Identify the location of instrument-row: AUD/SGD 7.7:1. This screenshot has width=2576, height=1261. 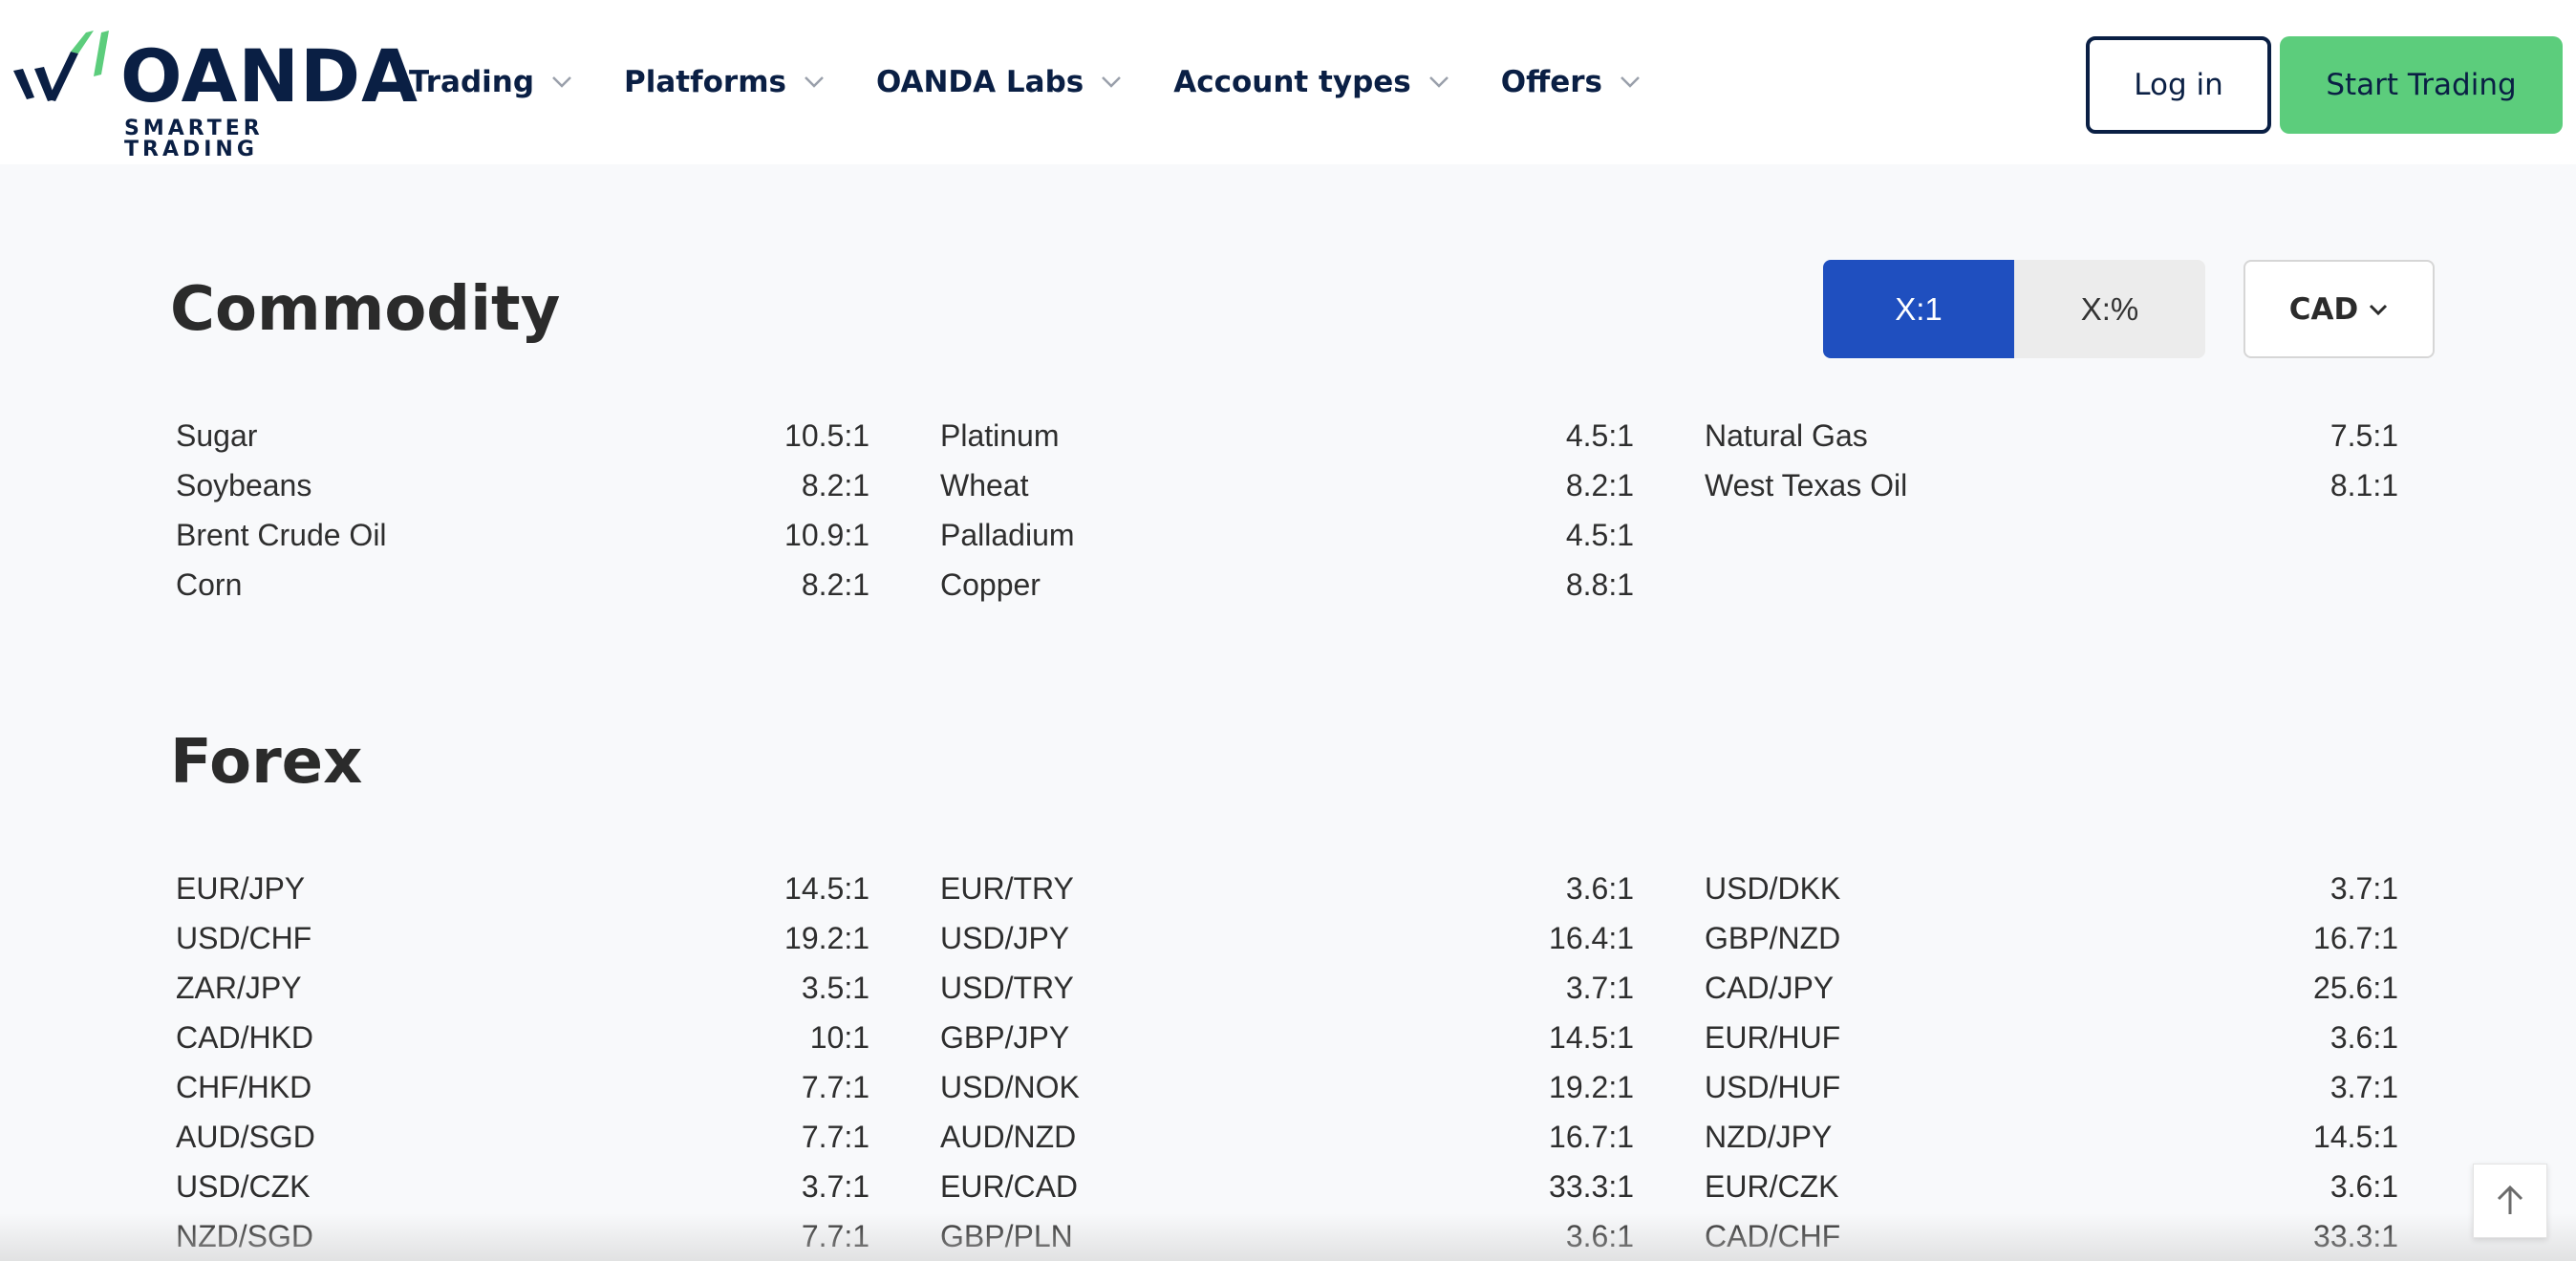
(522, 1137).